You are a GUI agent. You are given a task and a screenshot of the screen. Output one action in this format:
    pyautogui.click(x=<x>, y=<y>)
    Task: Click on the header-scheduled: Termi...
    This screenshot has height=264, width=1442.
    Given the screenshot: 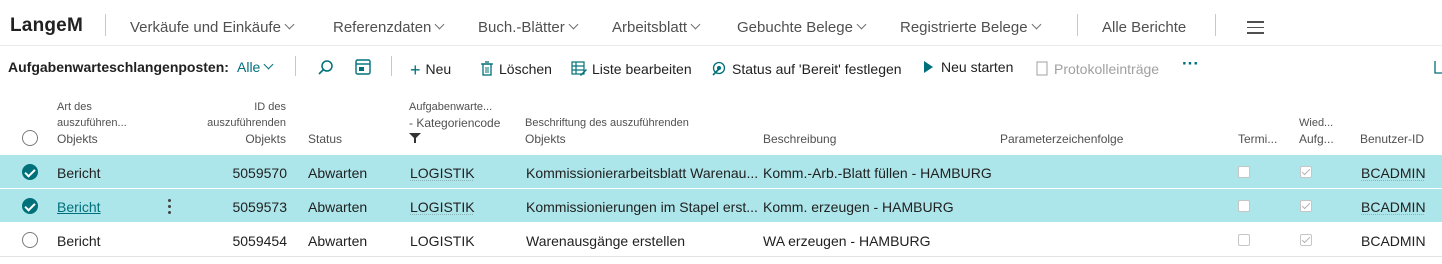 What is the action you would take?
    pyautogui.click(x=1257, y=139)
    